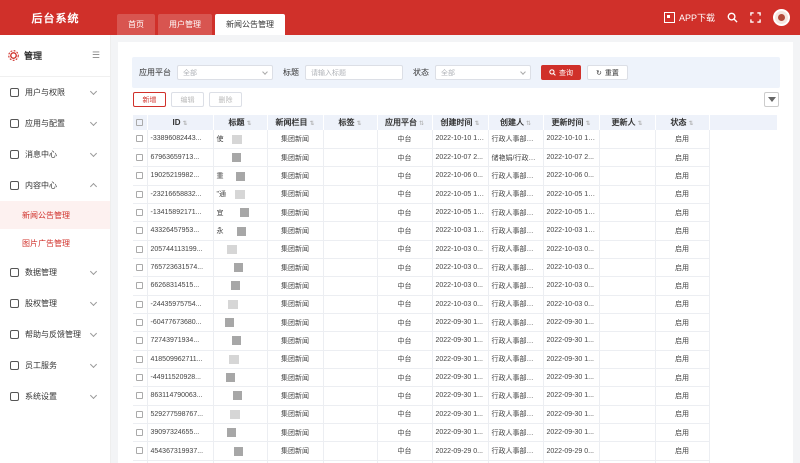 The image size is (800, 463). What do you see at coordinates (55, 303) in the screenshot?
I see `sidebar-item-equity-management: 股权管理` at bounding box center [55, 303].